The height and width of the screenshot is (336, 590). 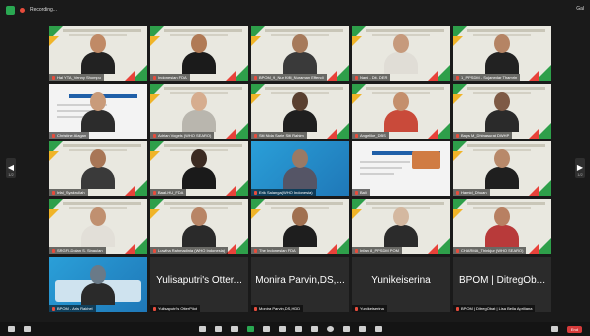 What do you see at coordinates (401, 280) in the screenshot?
I see `participant-display-name: Yunikeiserina` at bounding box center [401, 280].